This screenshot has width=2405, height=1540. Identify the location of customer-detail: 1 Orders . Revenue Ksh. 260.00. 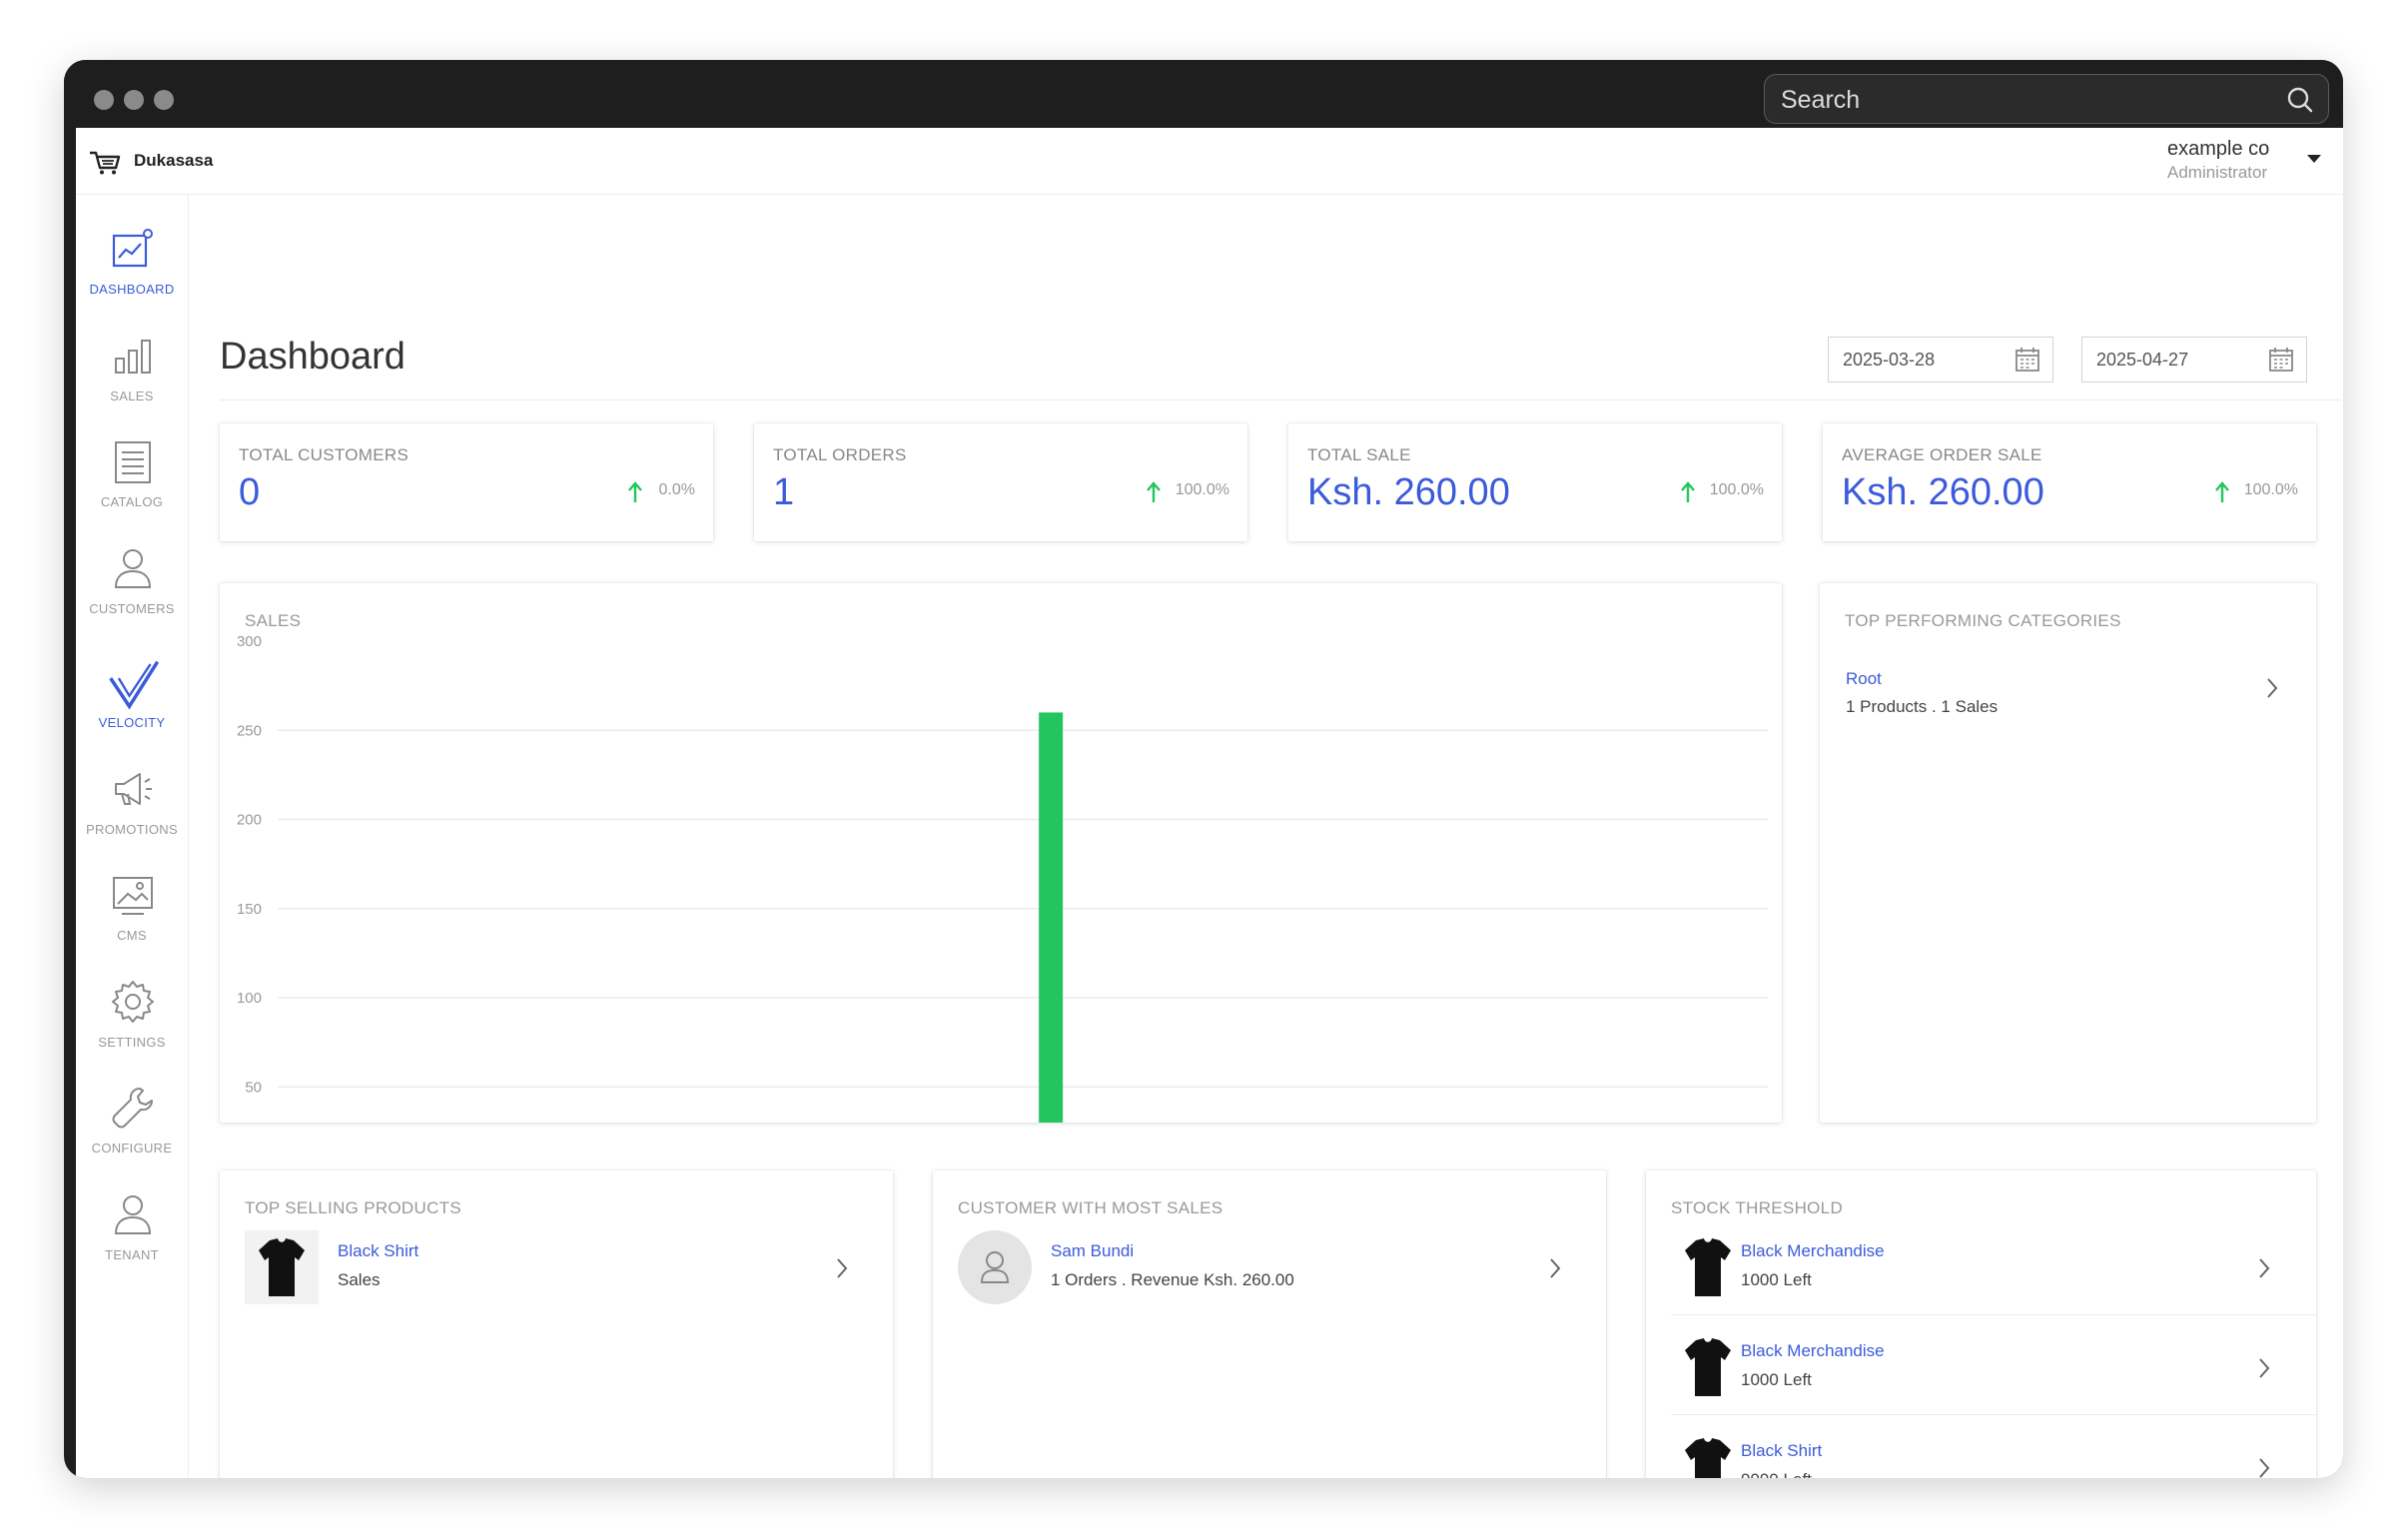
(1172, 1279).